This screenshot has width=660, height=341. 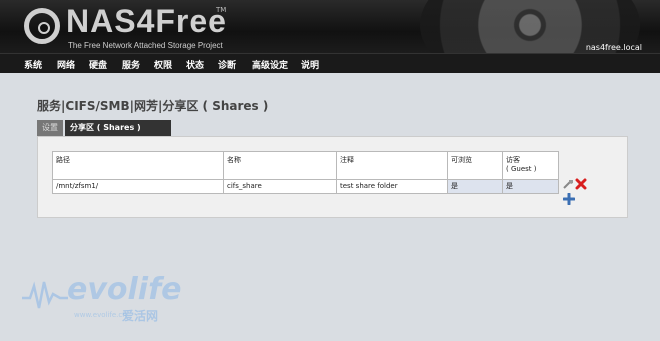 What do you see at coordinates (475, 186) in the screenshot?
I see `cell-browseable: 是` at bounding box center [475, 186].